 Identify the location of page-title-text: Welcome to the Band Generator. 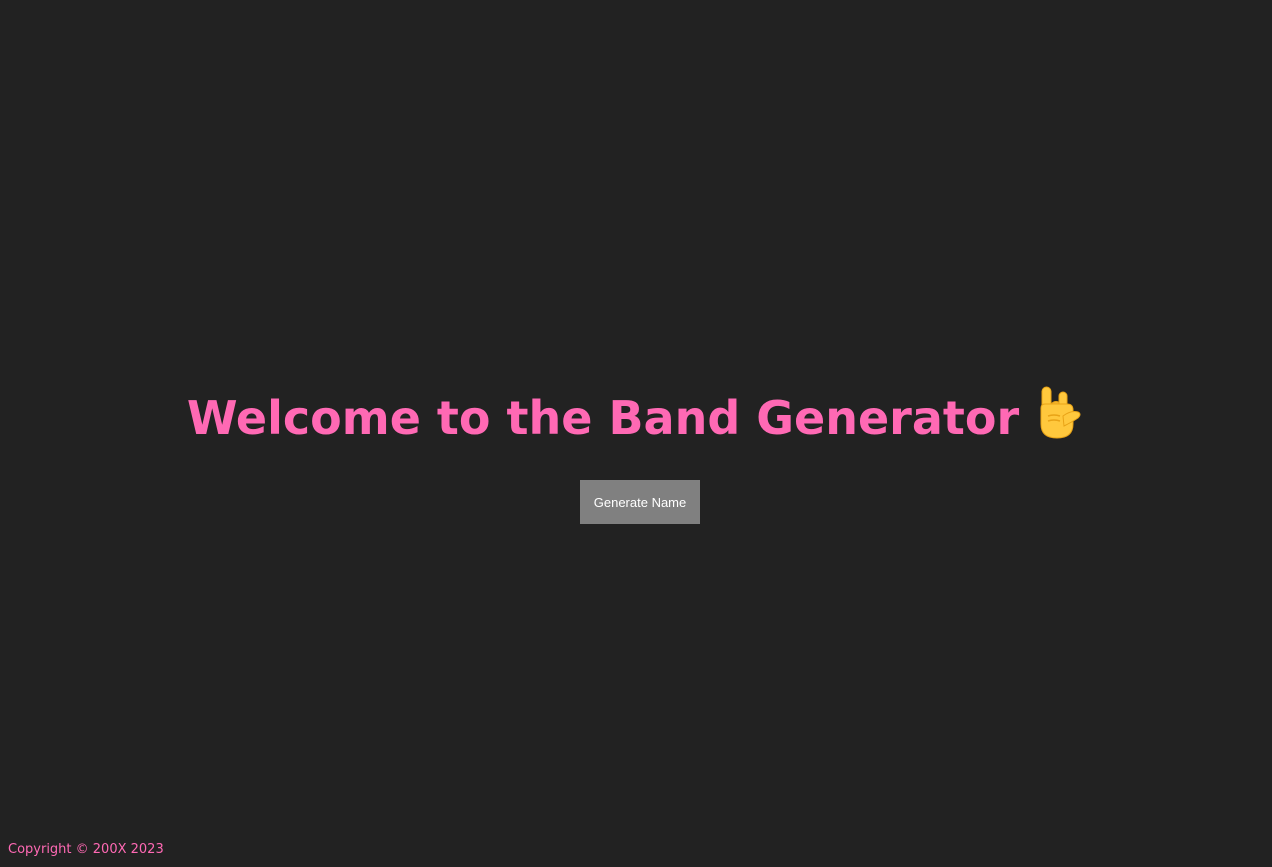
(603, 418).